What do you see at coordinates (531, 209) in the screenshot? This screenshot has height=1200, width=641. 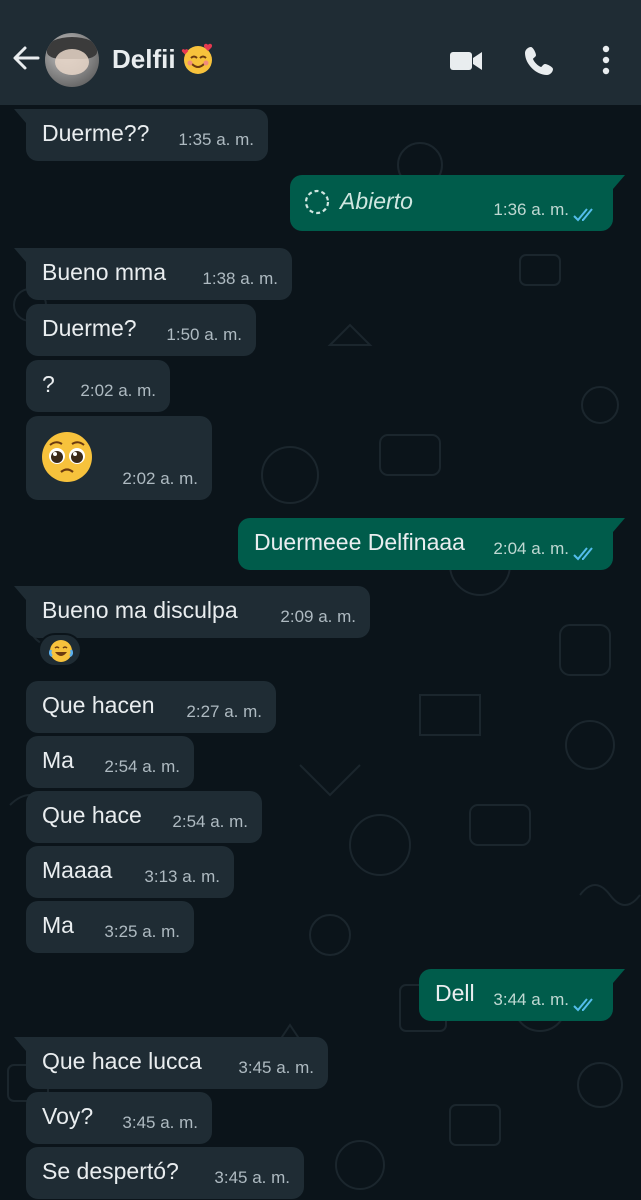 I see `message-time: 1:36 a. m.` at bounding box center [531, 209].